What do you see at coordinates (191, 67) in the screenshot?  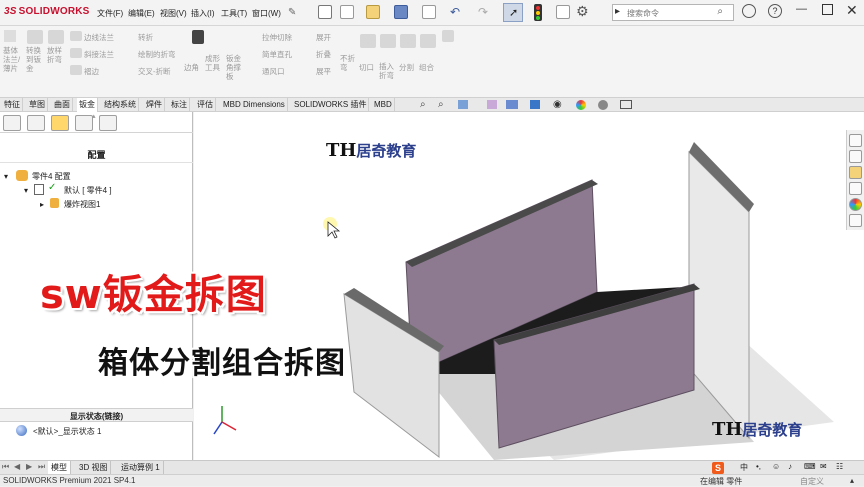 I see `ribbon-label-corners: 边角` at bounding box center [191, 67].